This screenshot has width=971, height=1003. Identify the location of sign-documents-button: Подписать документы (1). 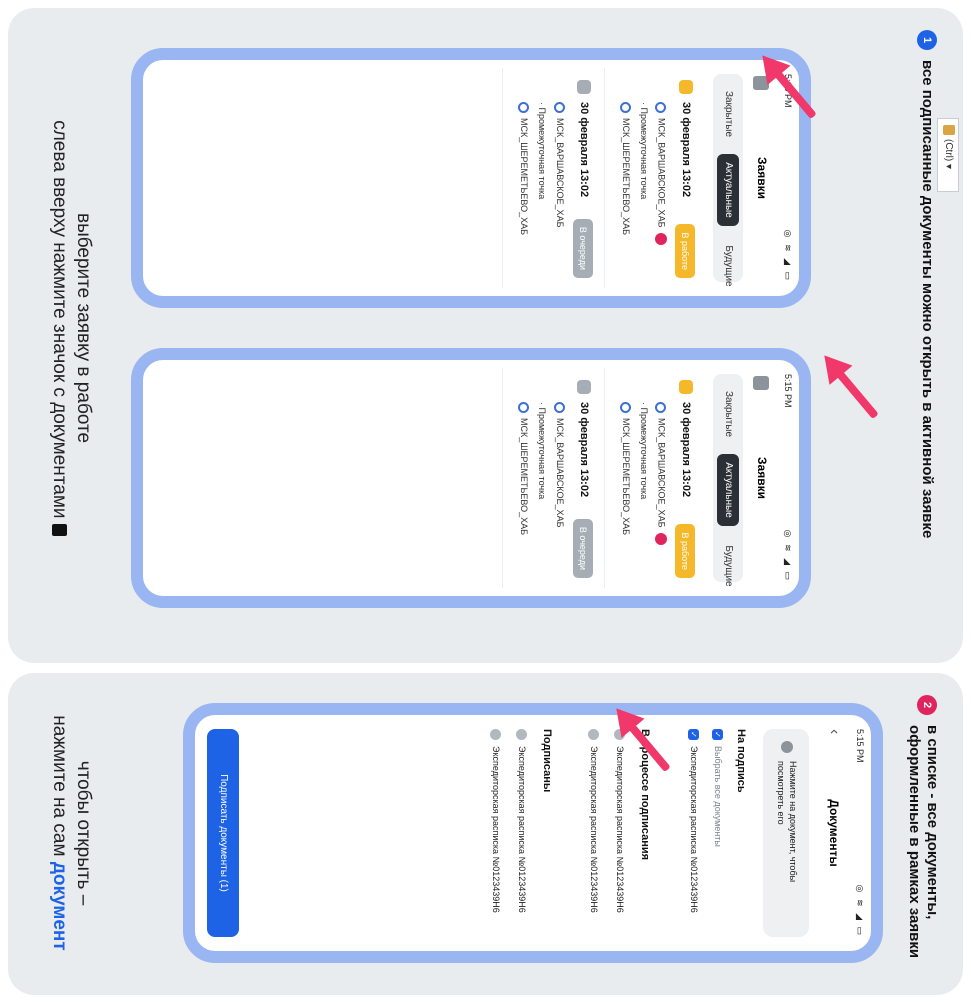
(223, 833).